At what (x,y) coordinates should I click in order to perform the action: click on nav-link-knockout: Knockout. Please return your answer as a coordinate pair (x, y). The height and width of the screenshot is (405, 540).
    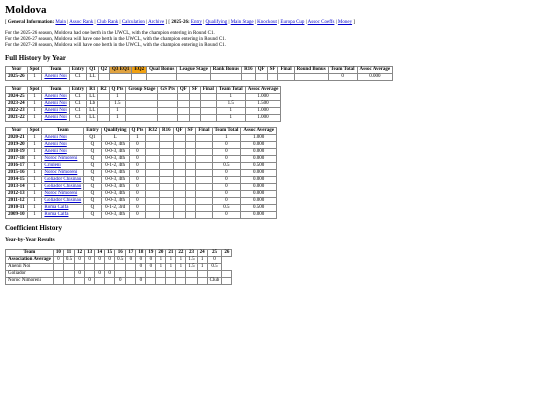
    Looking at the image, I should click on (267, 22).